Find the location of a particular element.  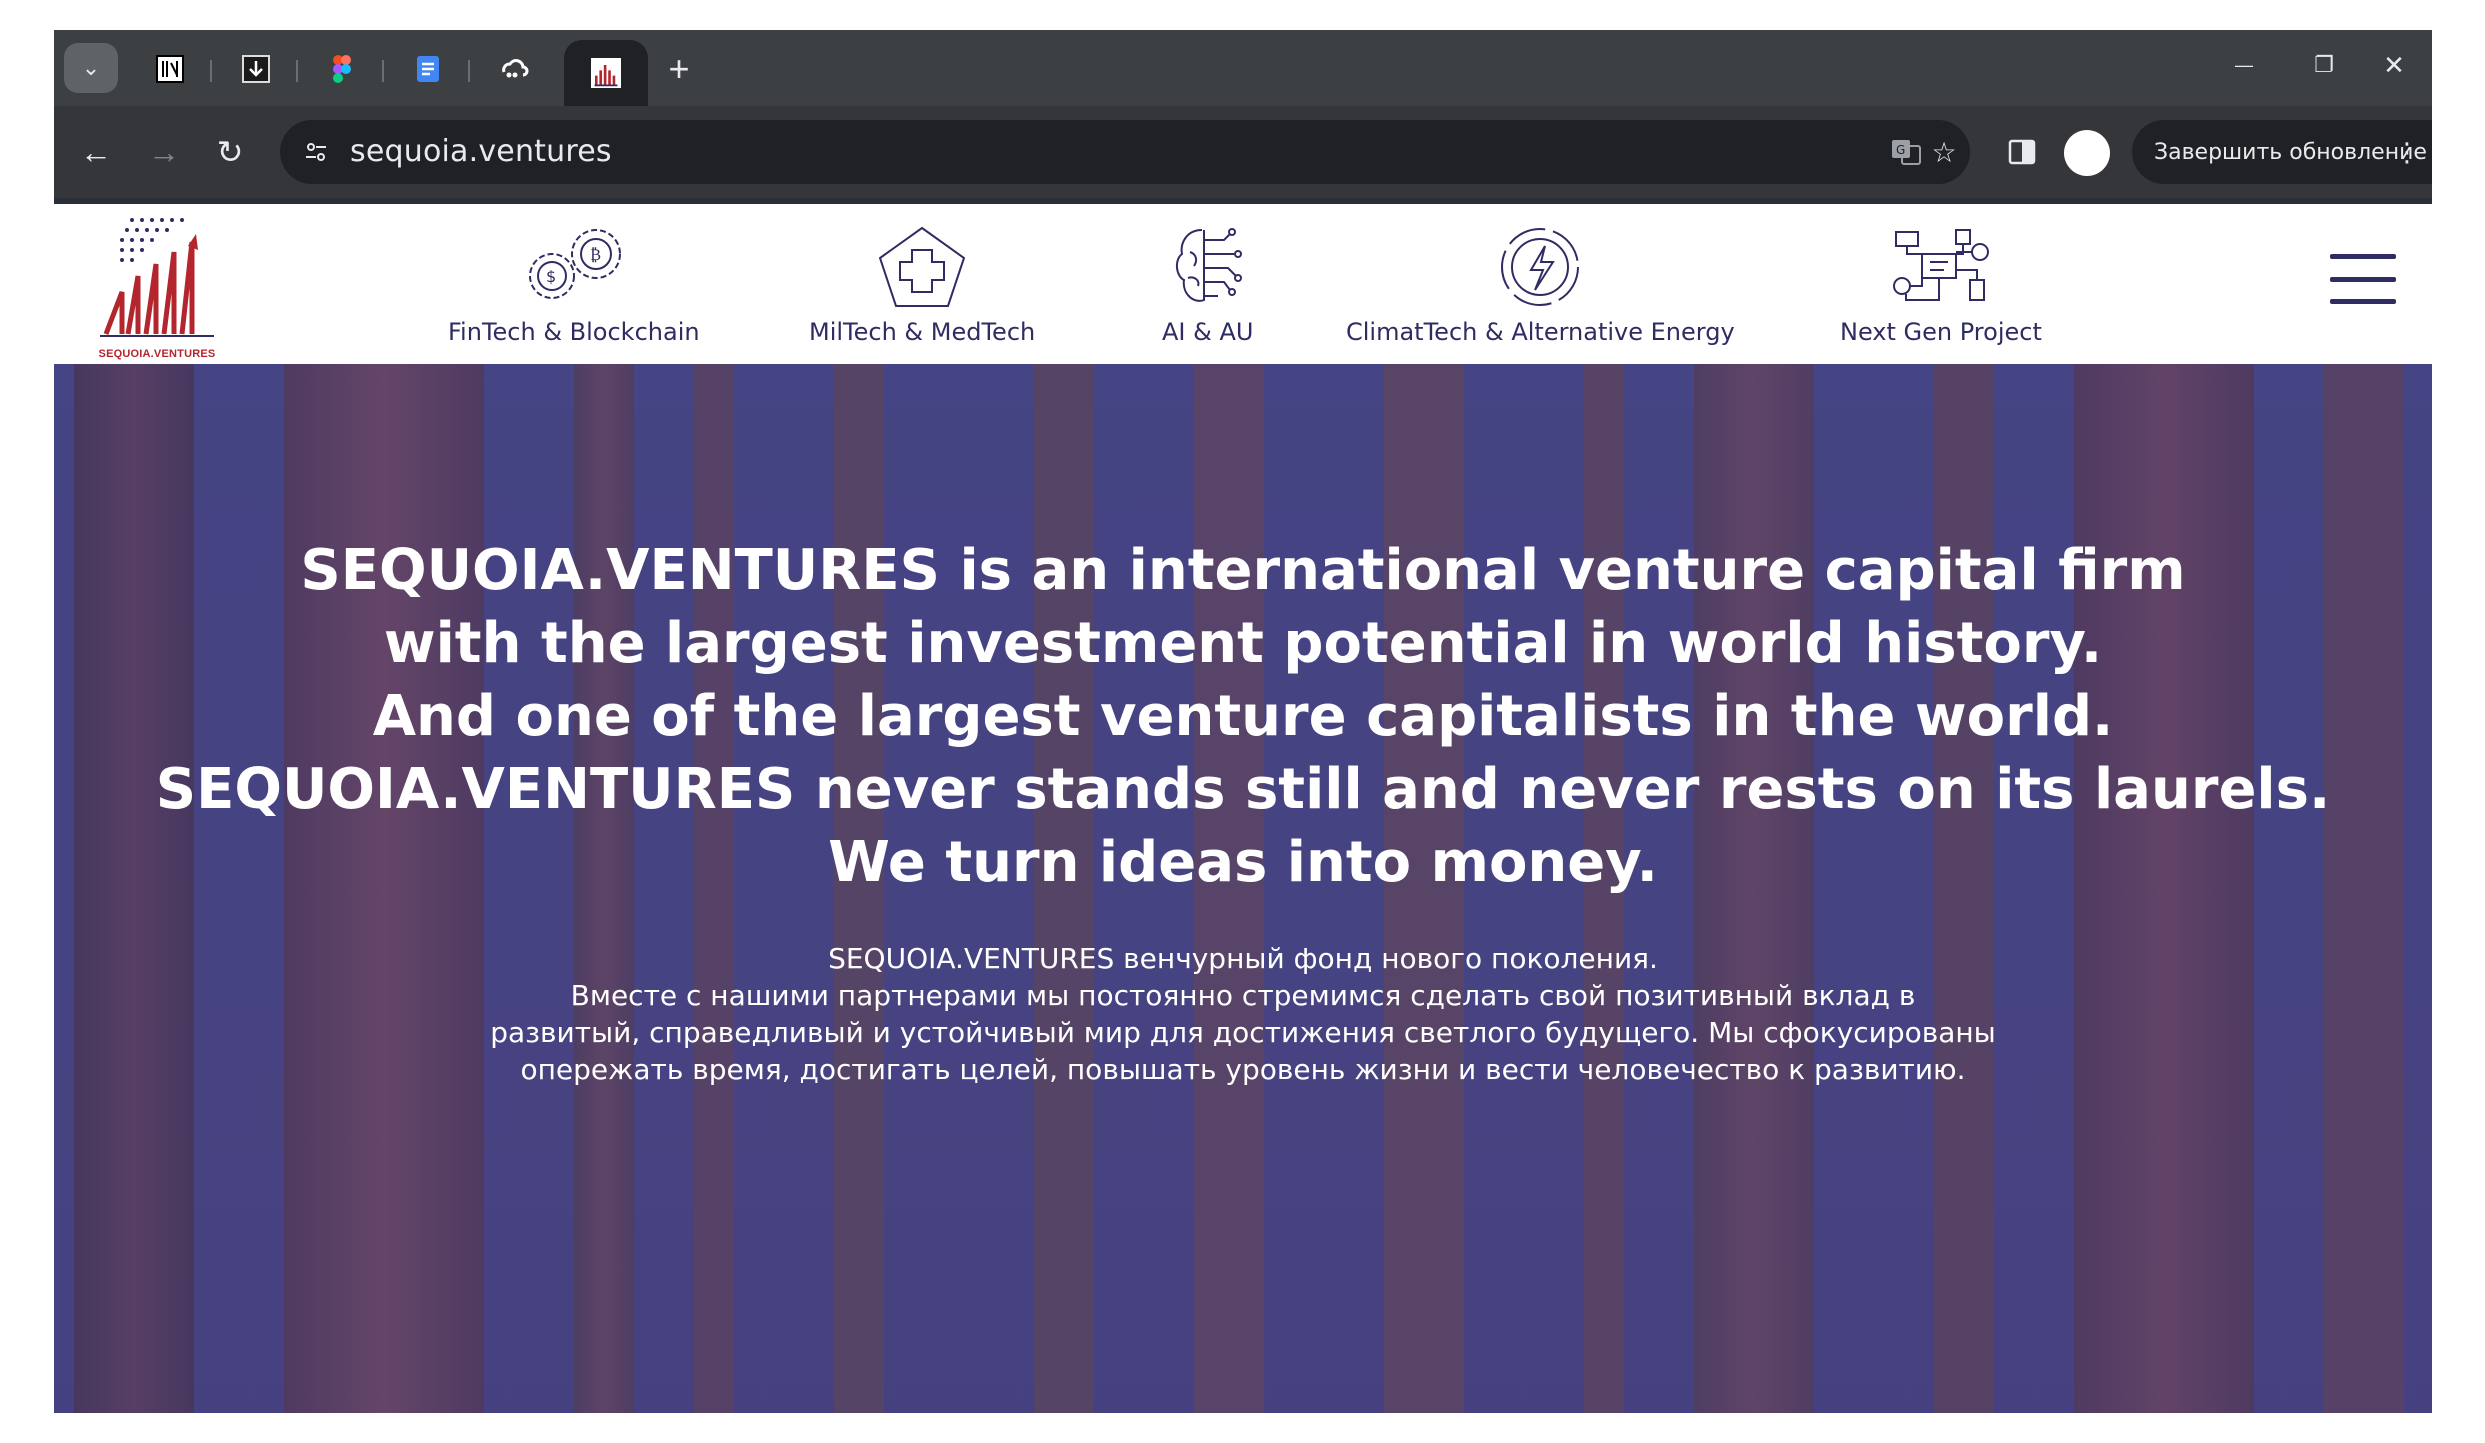

nav-label: FinTech & Blockchain is located at coordinates (574, 332).